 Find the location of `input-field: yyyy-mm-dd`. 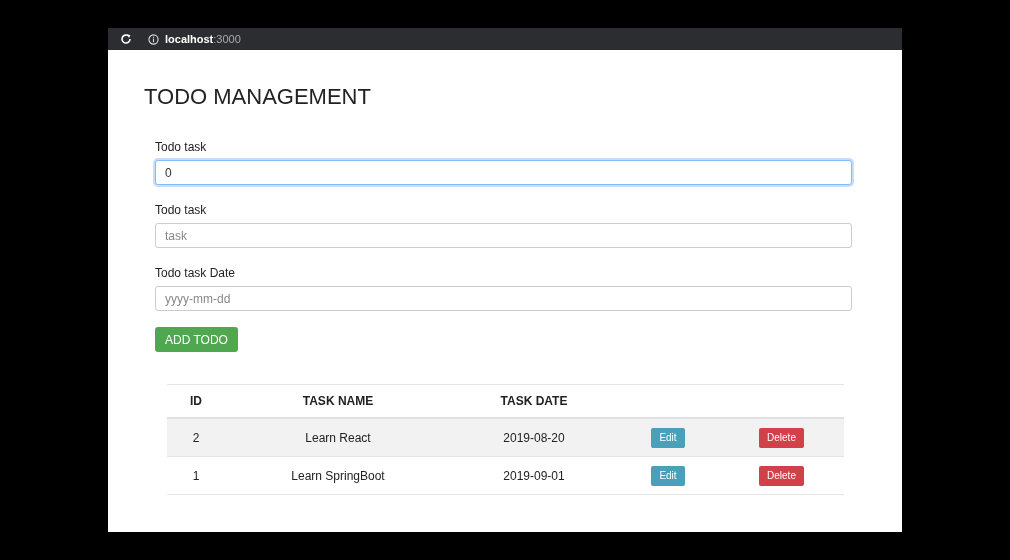

input-field: yyyy-mm-dd is located at coordinates (503, 298).